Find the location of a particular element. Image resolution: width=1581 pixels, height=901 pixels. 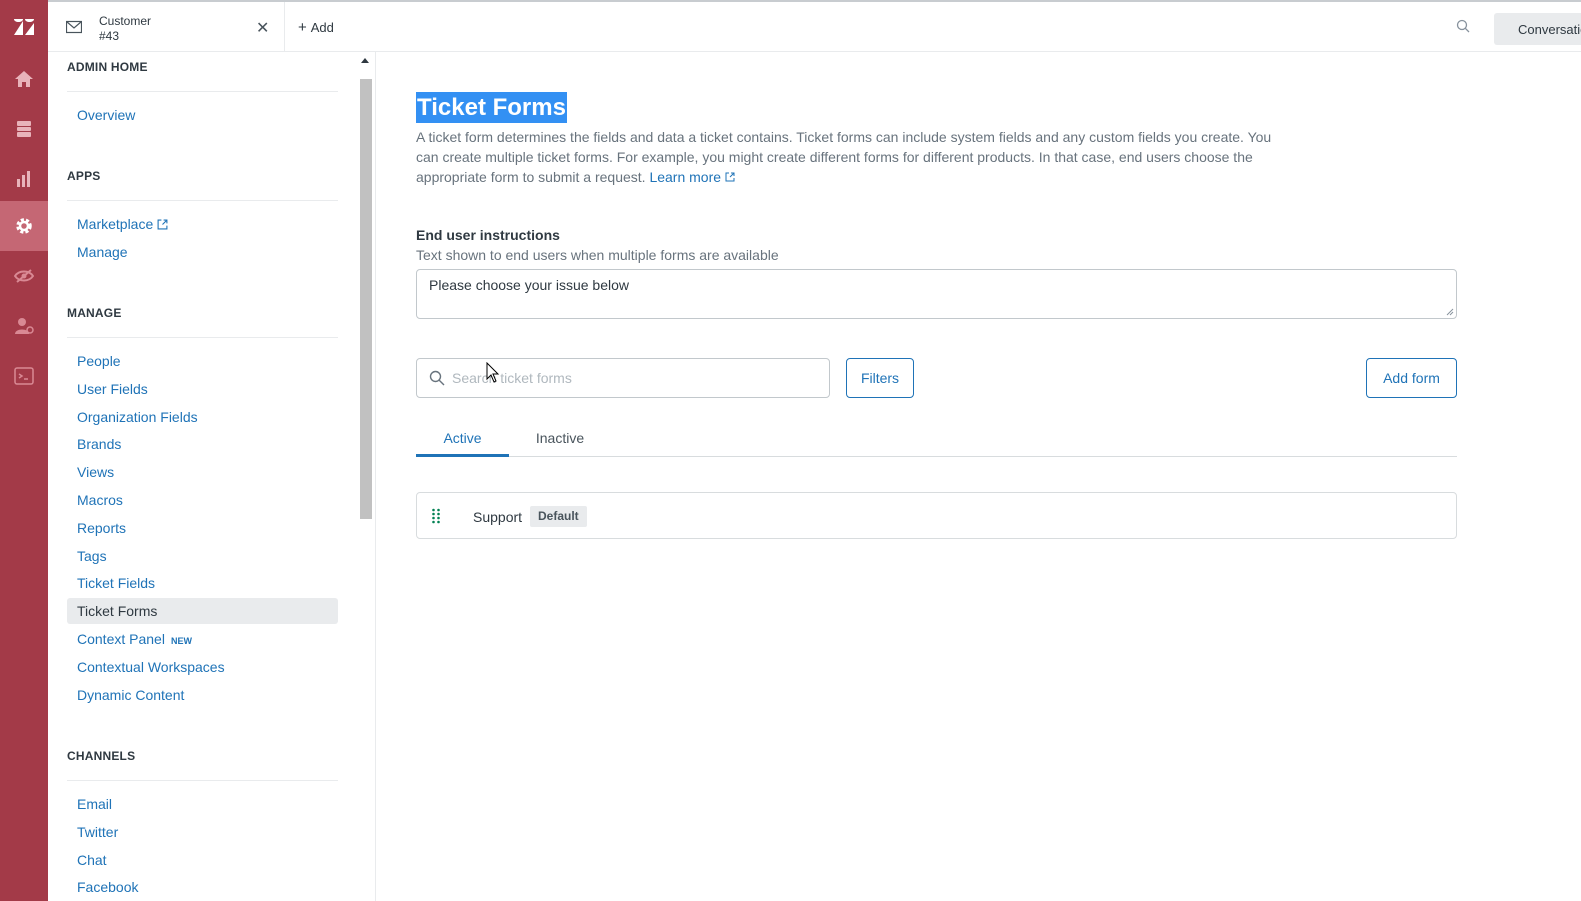

scroll-up-arrow-icon is located at coordinates (365, 60).